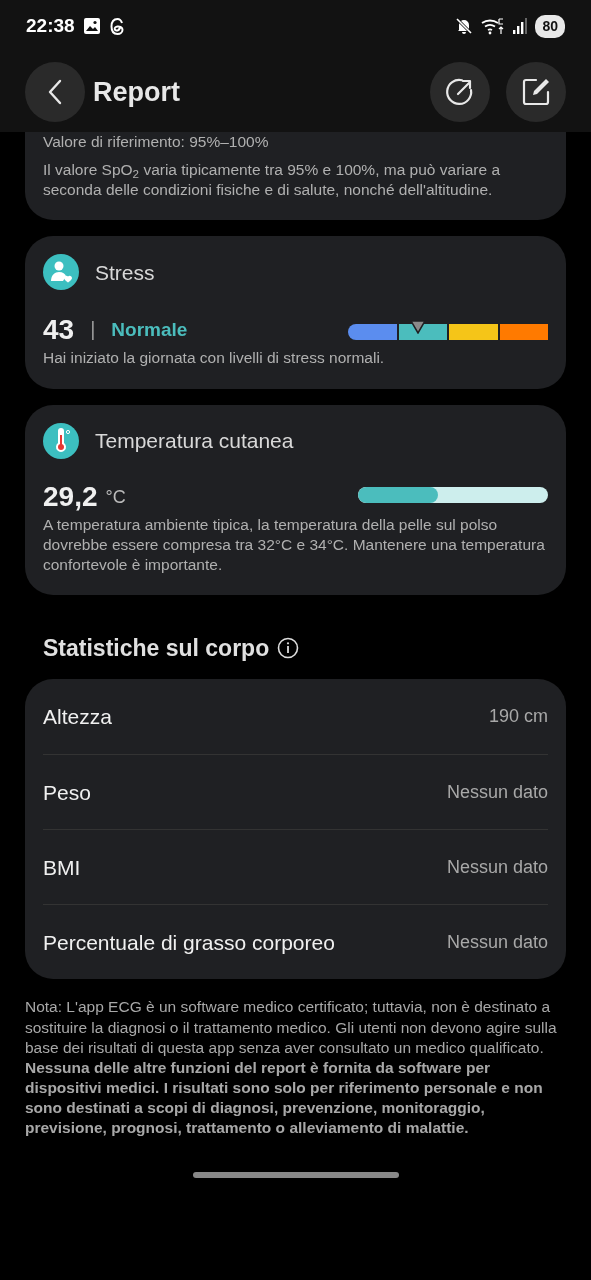  What do you see at coordinates (288, 648) in the screenshot?
I see `info-icon` at bounding box center [288, 648].